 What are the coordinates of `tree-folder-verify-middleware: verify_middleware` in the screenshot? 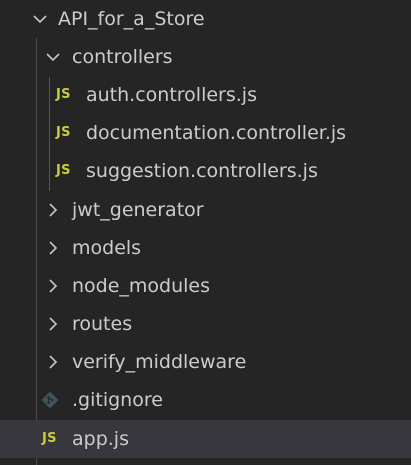 It's located at (205, 362).